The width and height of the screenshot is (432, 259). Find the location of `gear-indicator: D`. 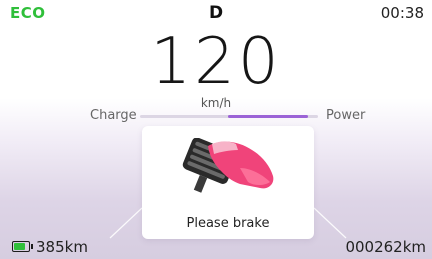

gear-indicator: D is located at coordinates (216, 13).